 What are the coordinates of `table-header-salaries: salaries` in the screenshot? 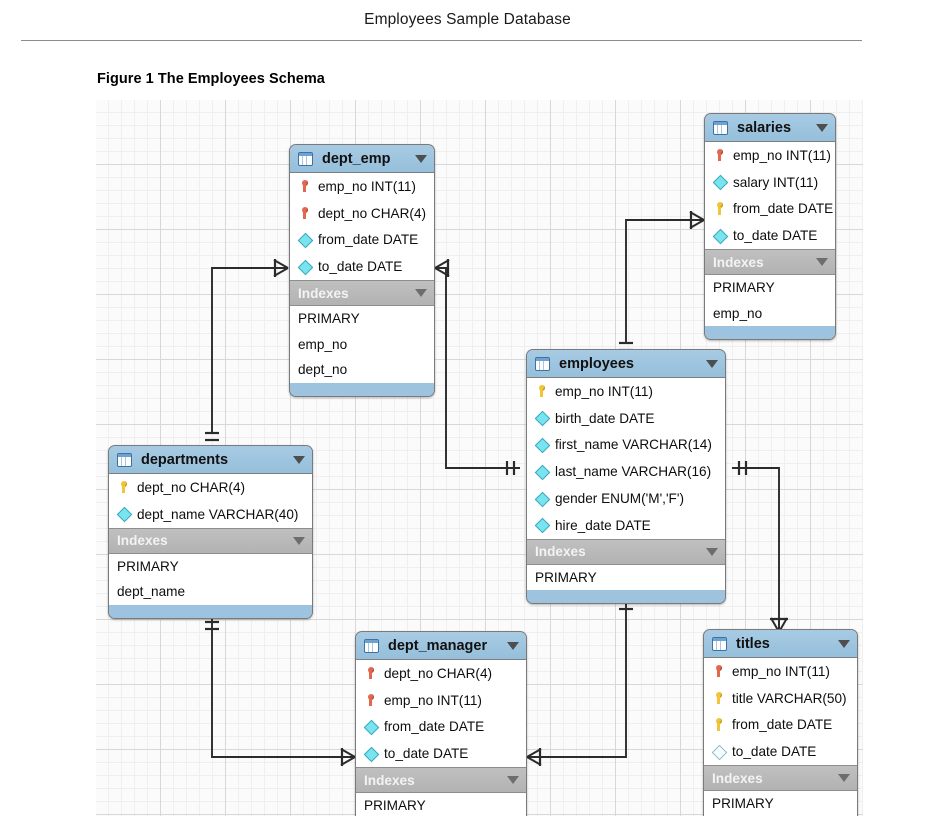 It's located at (770, 128).